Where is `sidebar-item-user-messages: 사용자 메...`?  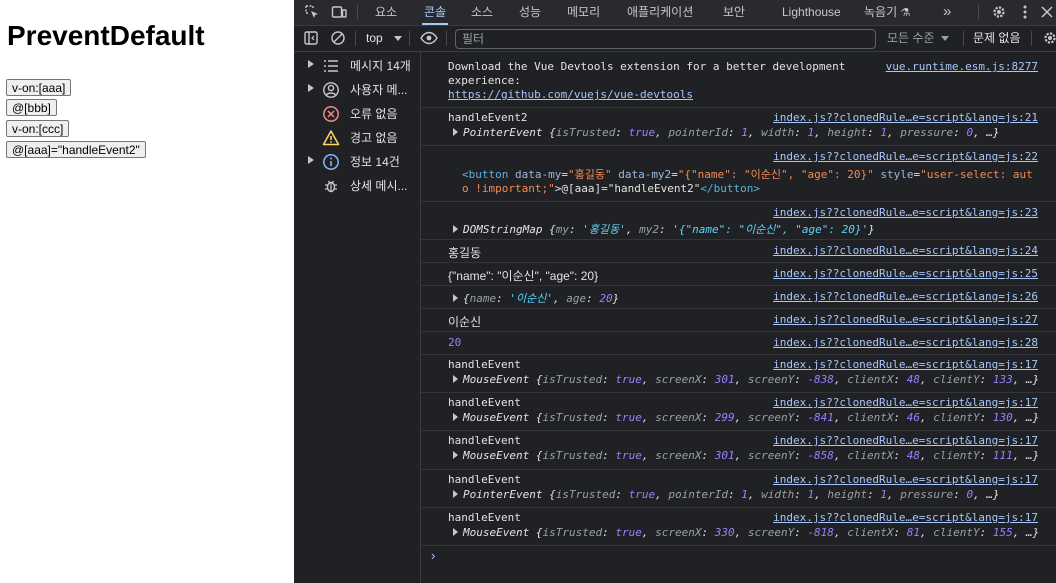 sidebar-item-user-messages: 사용자 메... is located at coordinates (357, 90).